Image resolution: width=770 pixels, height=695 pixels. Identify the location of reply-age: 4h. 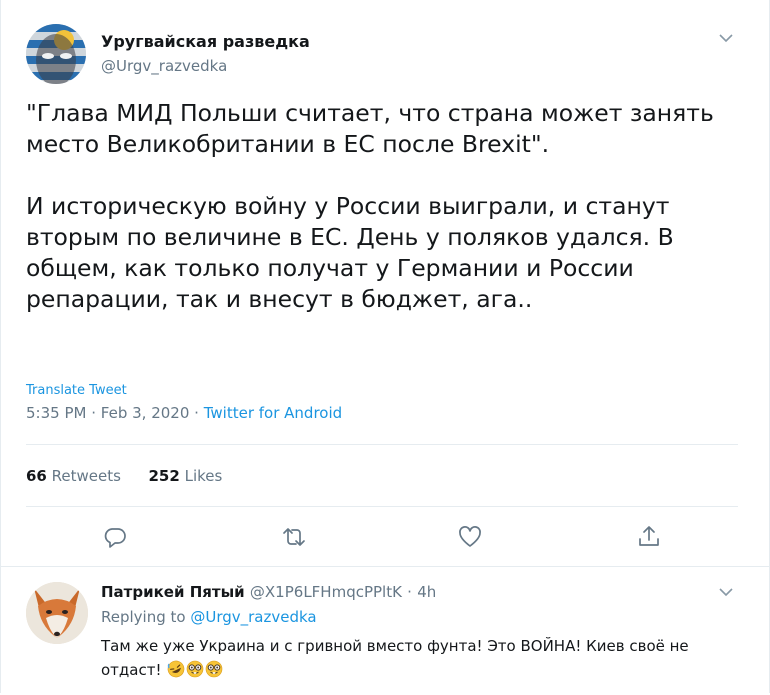
(426, 592).